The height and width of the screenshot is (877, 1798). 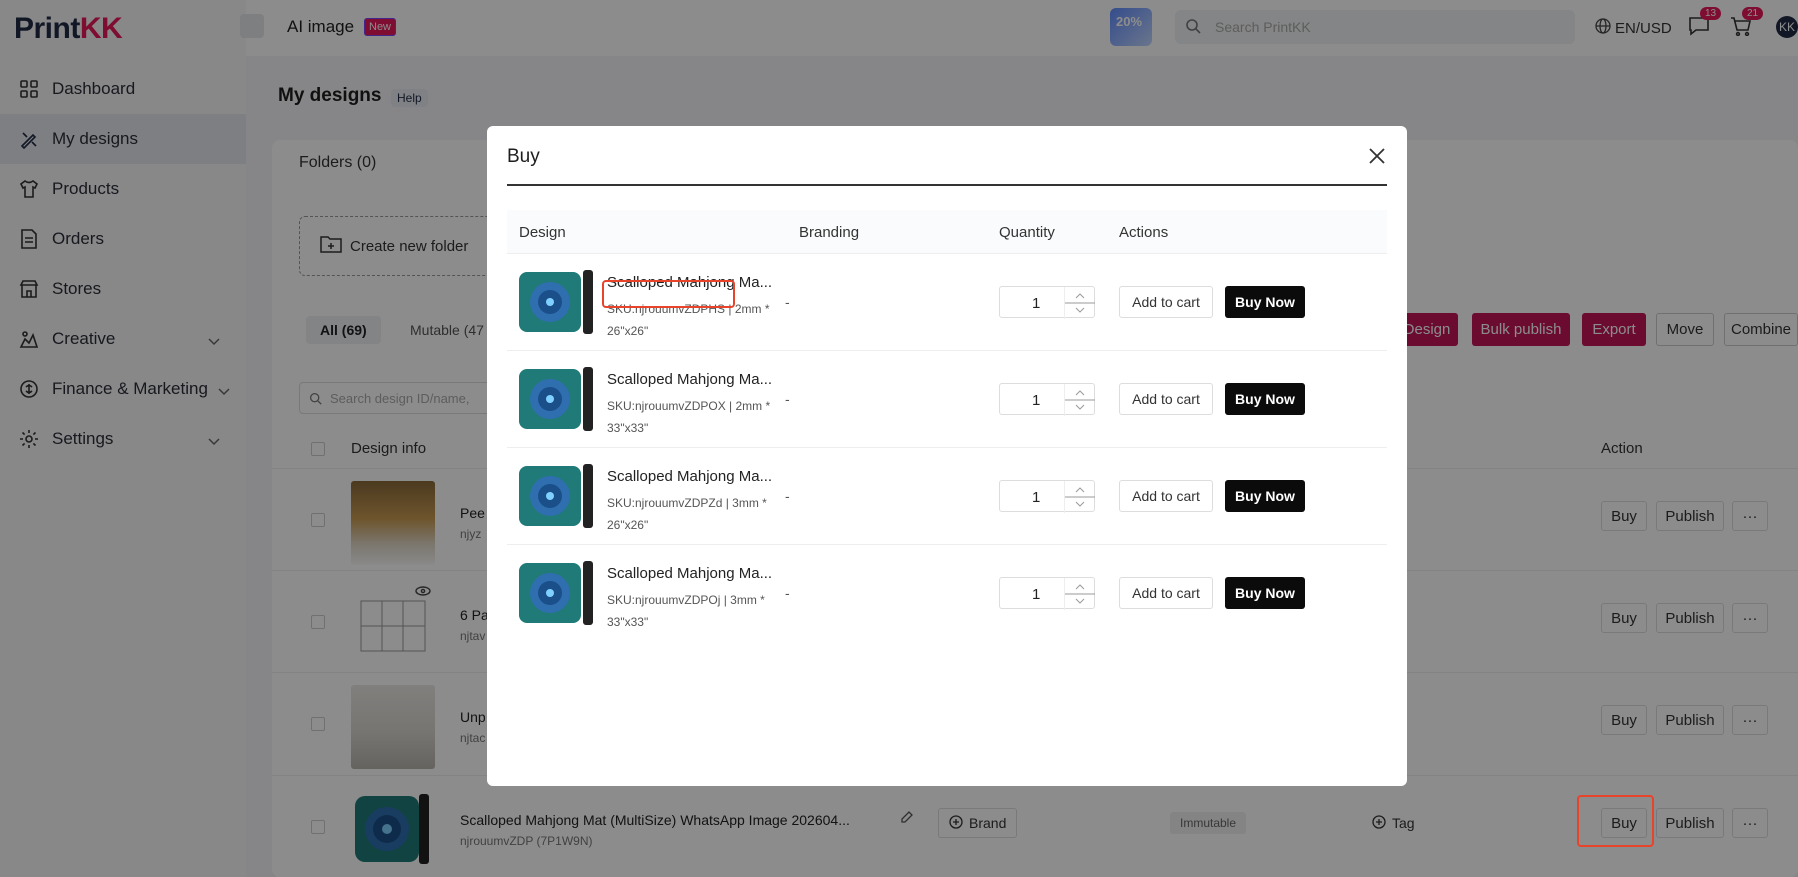 What do you see at coordinates (1144, 232) in the screenshot?
I see `column-header-actions: Actions` at bounding box center [1144, 232].